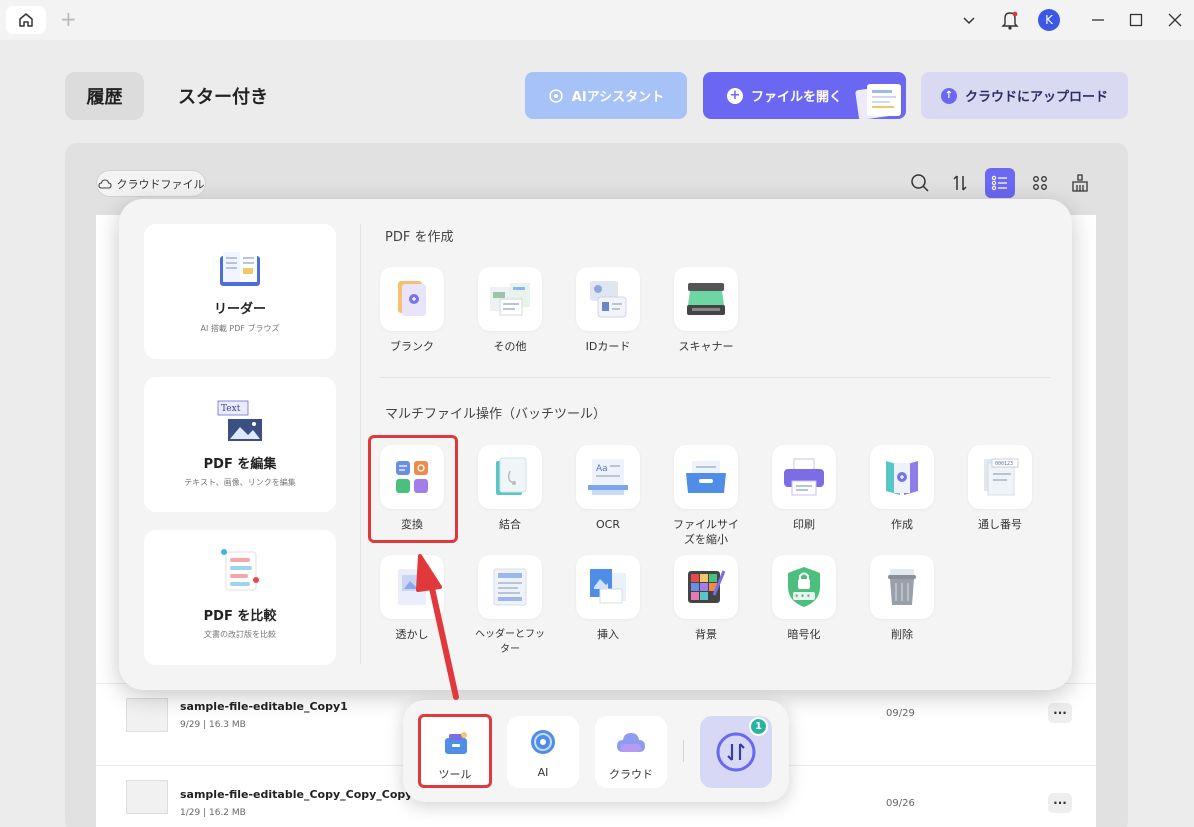  Describe the element at coordinates (412, 634) in the screenshot. I see `tool-watermark-label: 透かし` at that location.